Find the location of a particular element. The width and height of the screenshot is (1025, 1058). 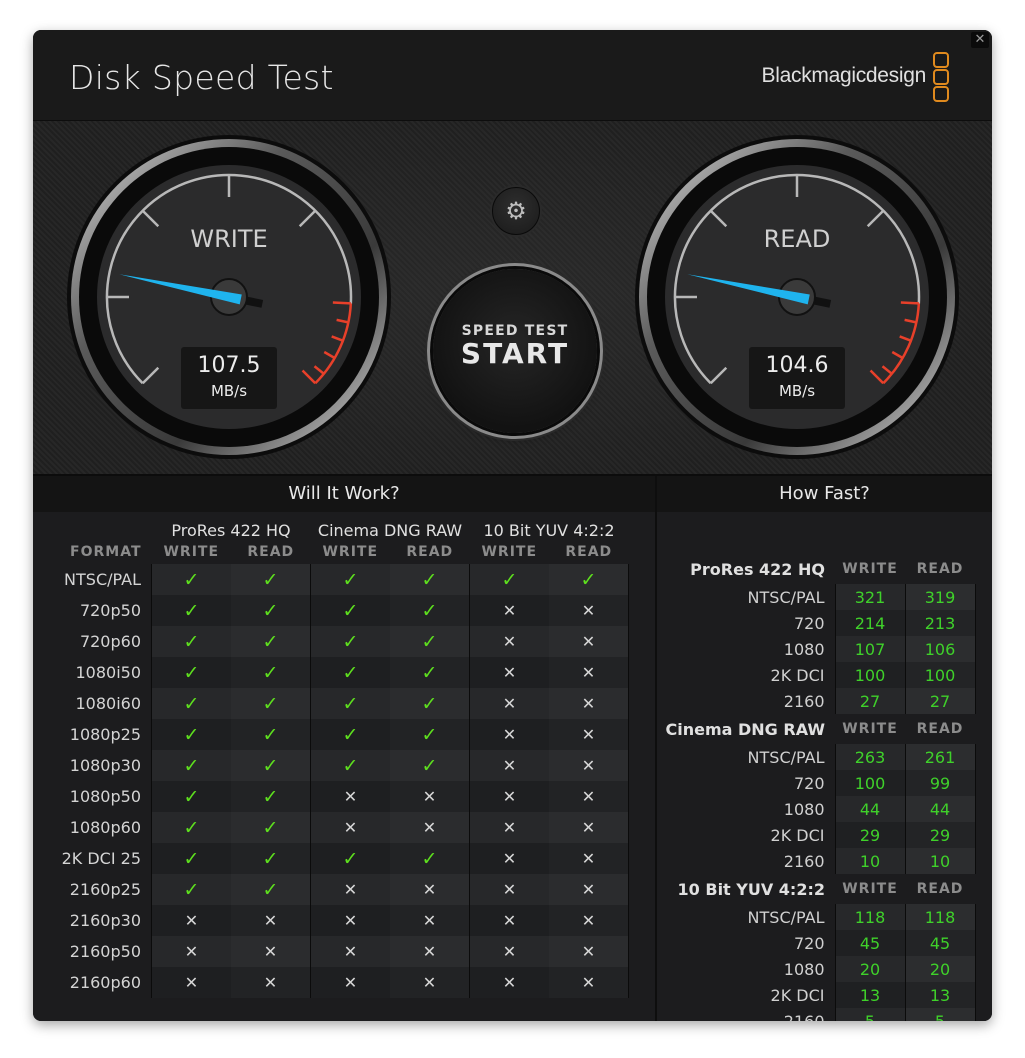

write-fps-value: 10 is located at coordinates (869, 861).